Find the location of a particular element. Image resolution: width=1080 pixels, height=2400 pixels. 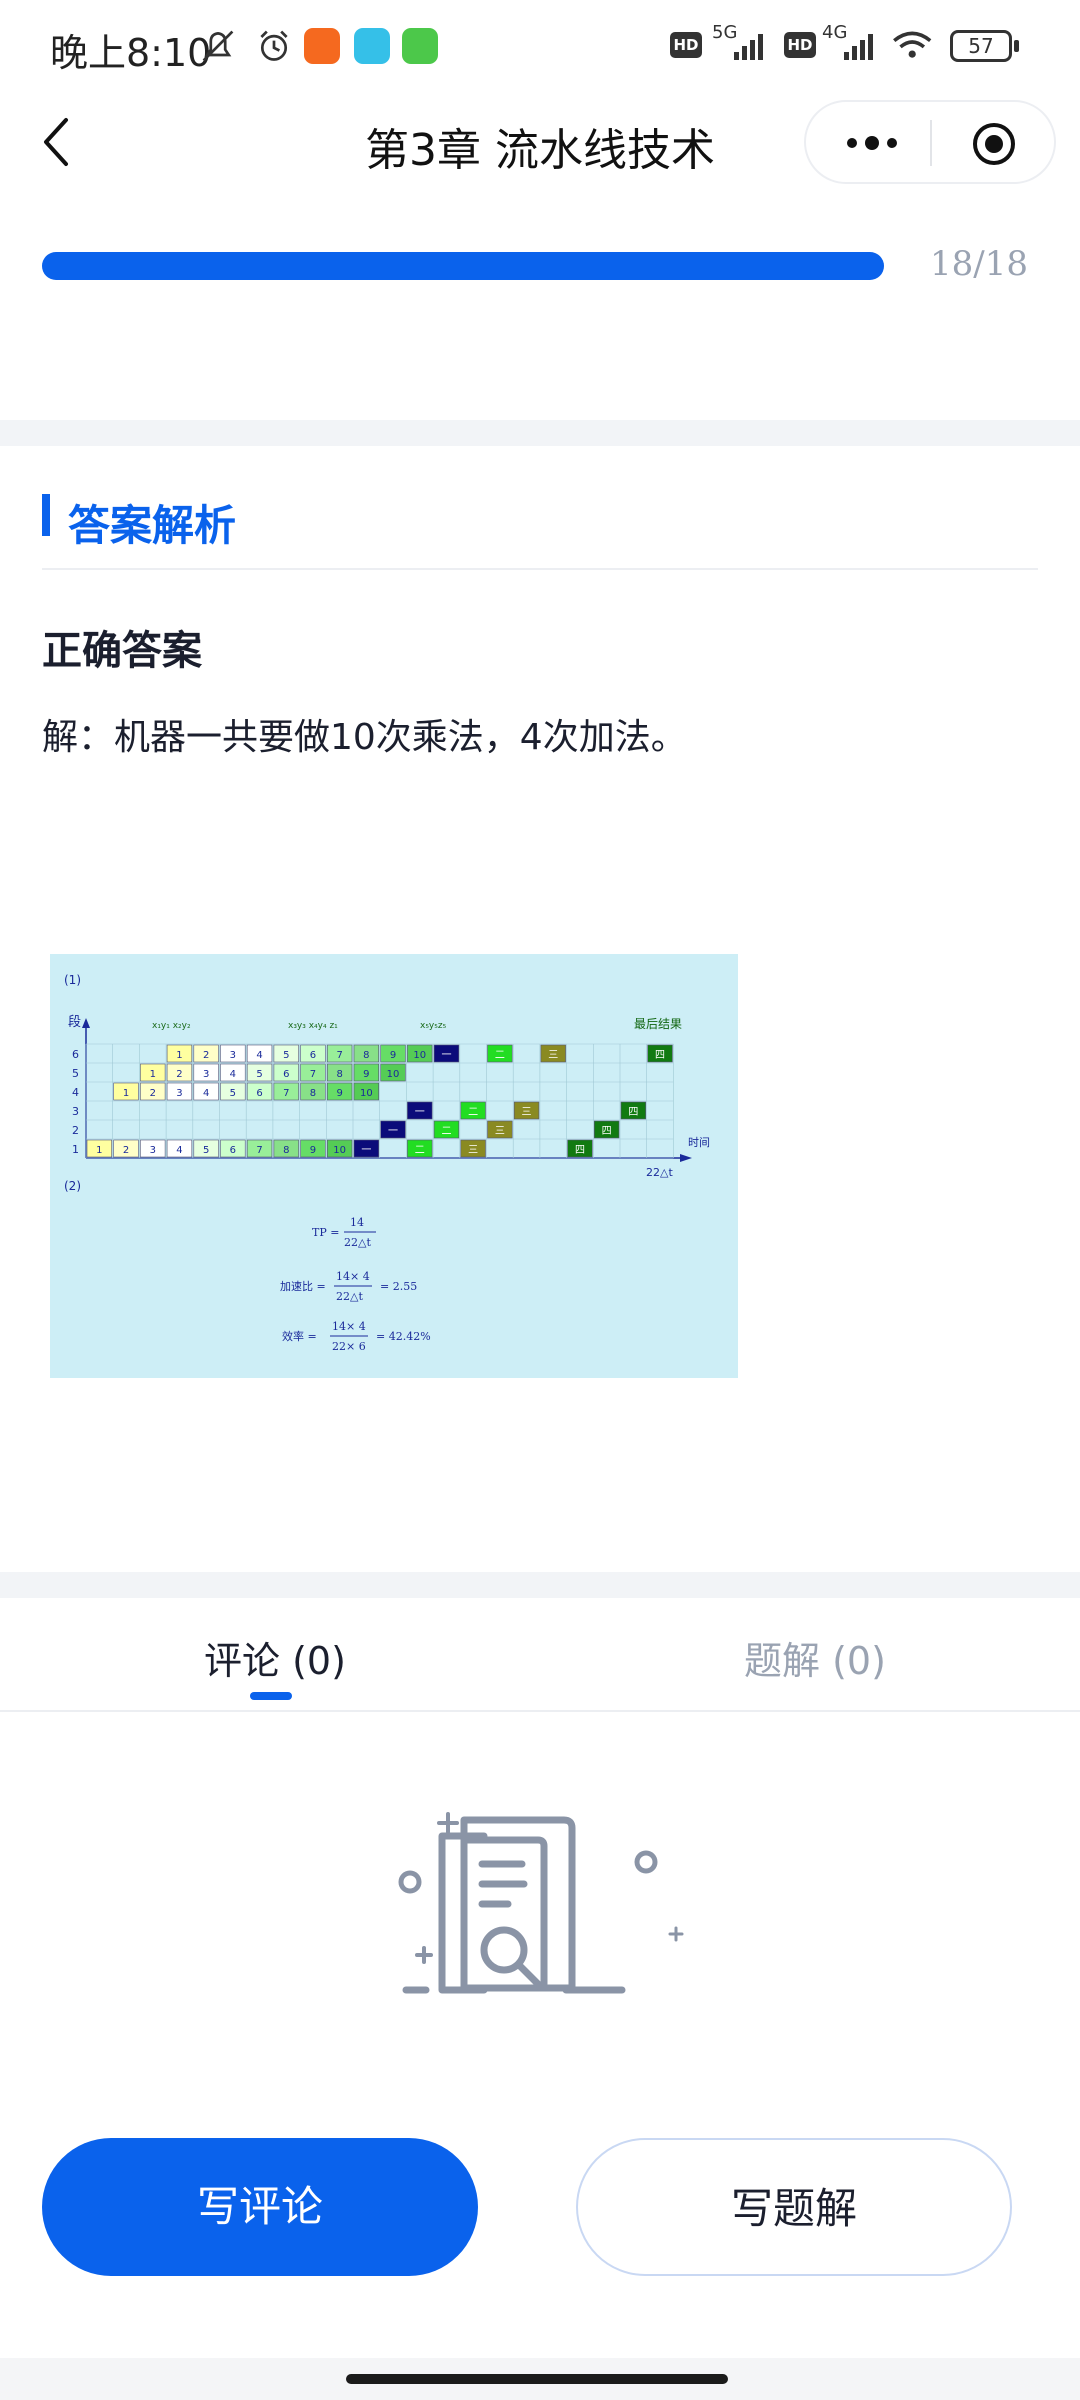

correct-answer-title: 正确答案 is located at coordinates (122, 651).